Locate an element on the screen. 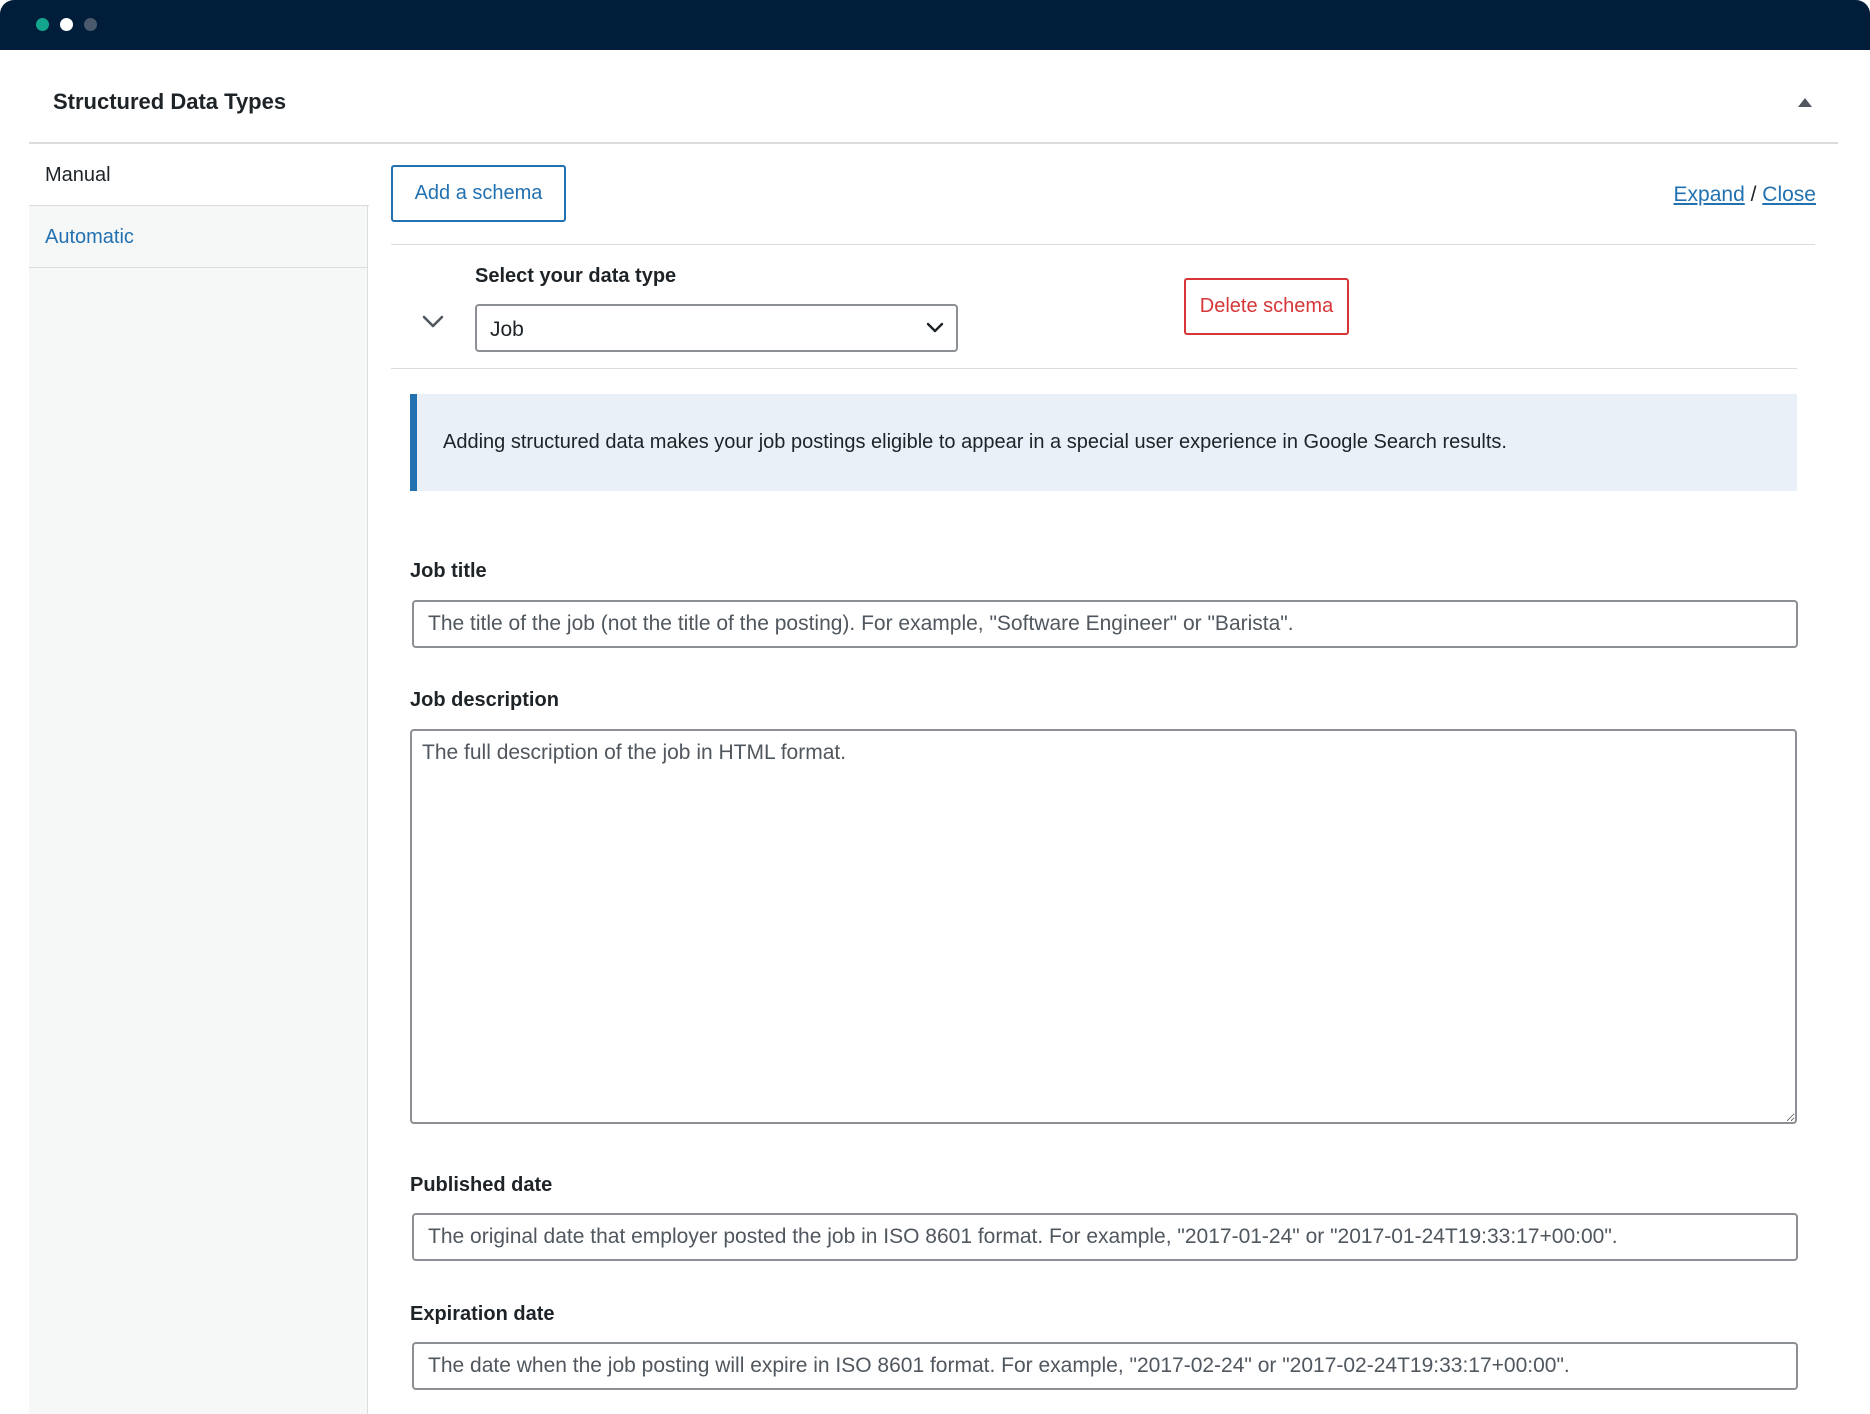  delete-schema-button: Delete schema is located at coordinates (1266, 306).